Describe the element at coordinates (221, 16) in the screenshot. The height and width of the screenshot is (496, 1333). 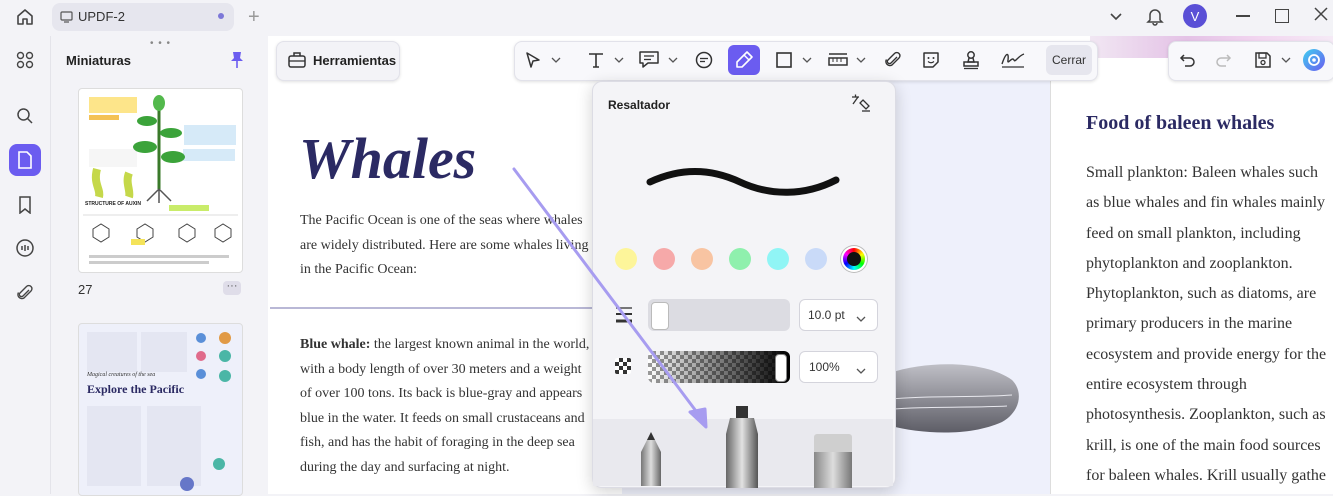
I see `unsaved-dot` at that location.